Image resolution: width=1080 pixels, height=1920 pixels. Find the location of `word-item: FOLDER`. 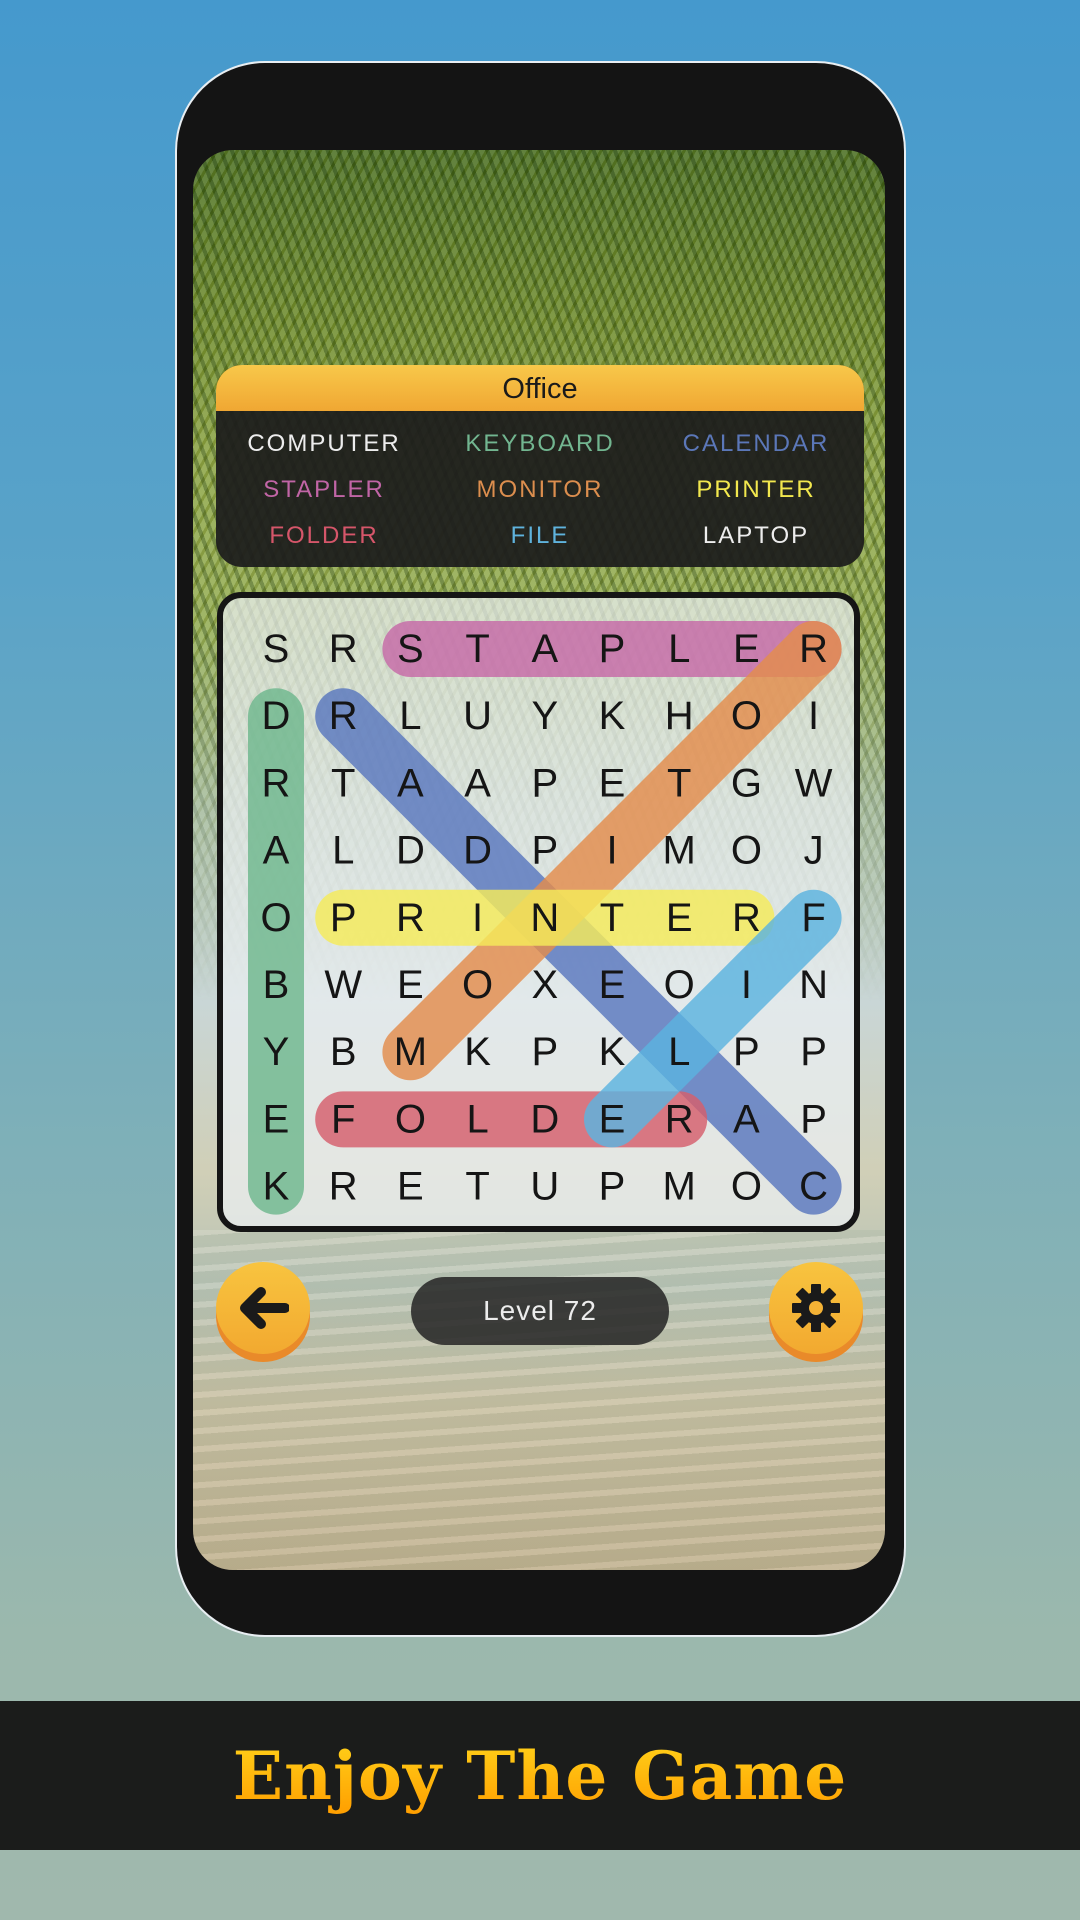

word-item: FOLDER is located at coordinates (324, 535).